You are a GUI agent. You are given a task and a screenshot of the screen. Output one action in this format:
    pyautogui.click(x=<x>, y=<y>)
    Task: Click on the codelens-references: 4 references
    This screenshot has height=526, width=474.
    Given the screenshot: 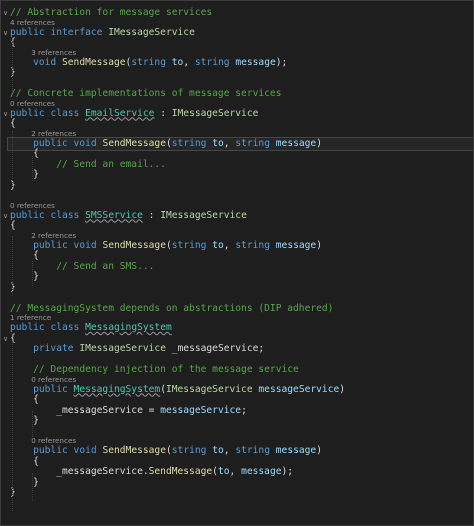 What is the action you would take?
    pyautogui.click(x=241, y=22)
    